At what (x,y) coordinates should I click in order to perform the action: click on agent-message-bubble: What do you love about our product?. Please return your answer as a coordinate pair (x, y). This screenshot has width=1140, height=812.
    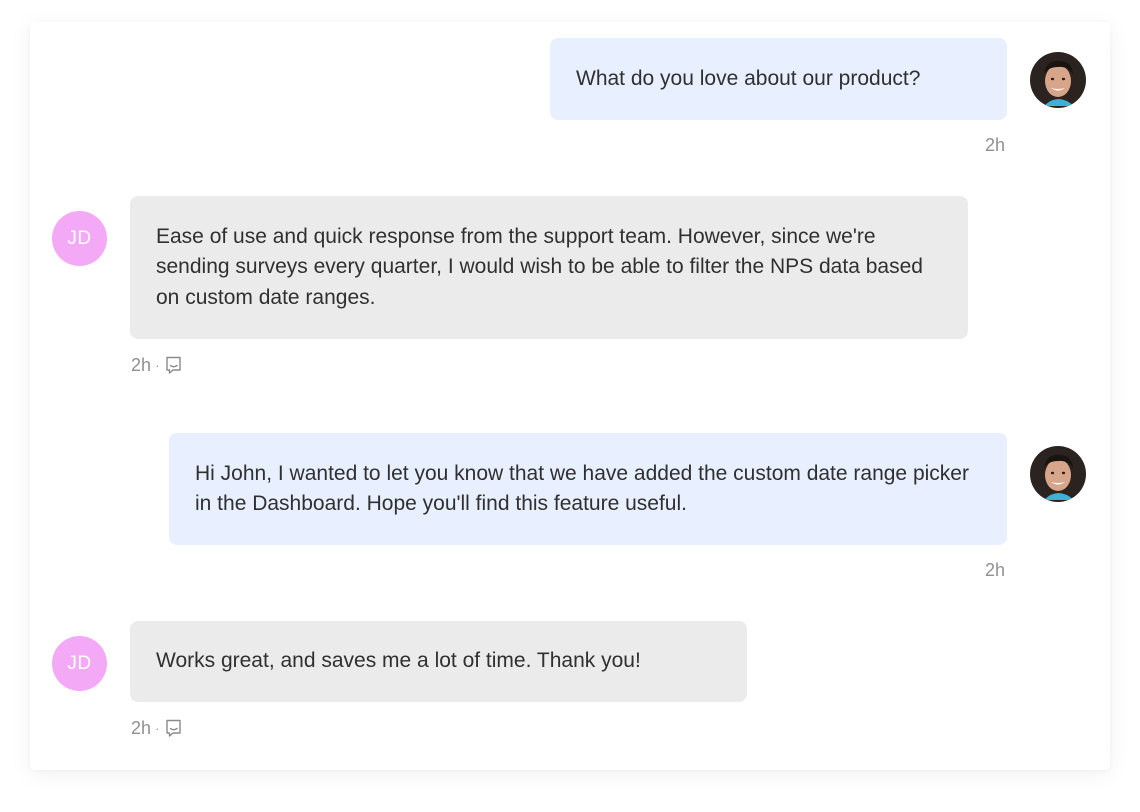
    Looking at the image, I should click on (778, 79).